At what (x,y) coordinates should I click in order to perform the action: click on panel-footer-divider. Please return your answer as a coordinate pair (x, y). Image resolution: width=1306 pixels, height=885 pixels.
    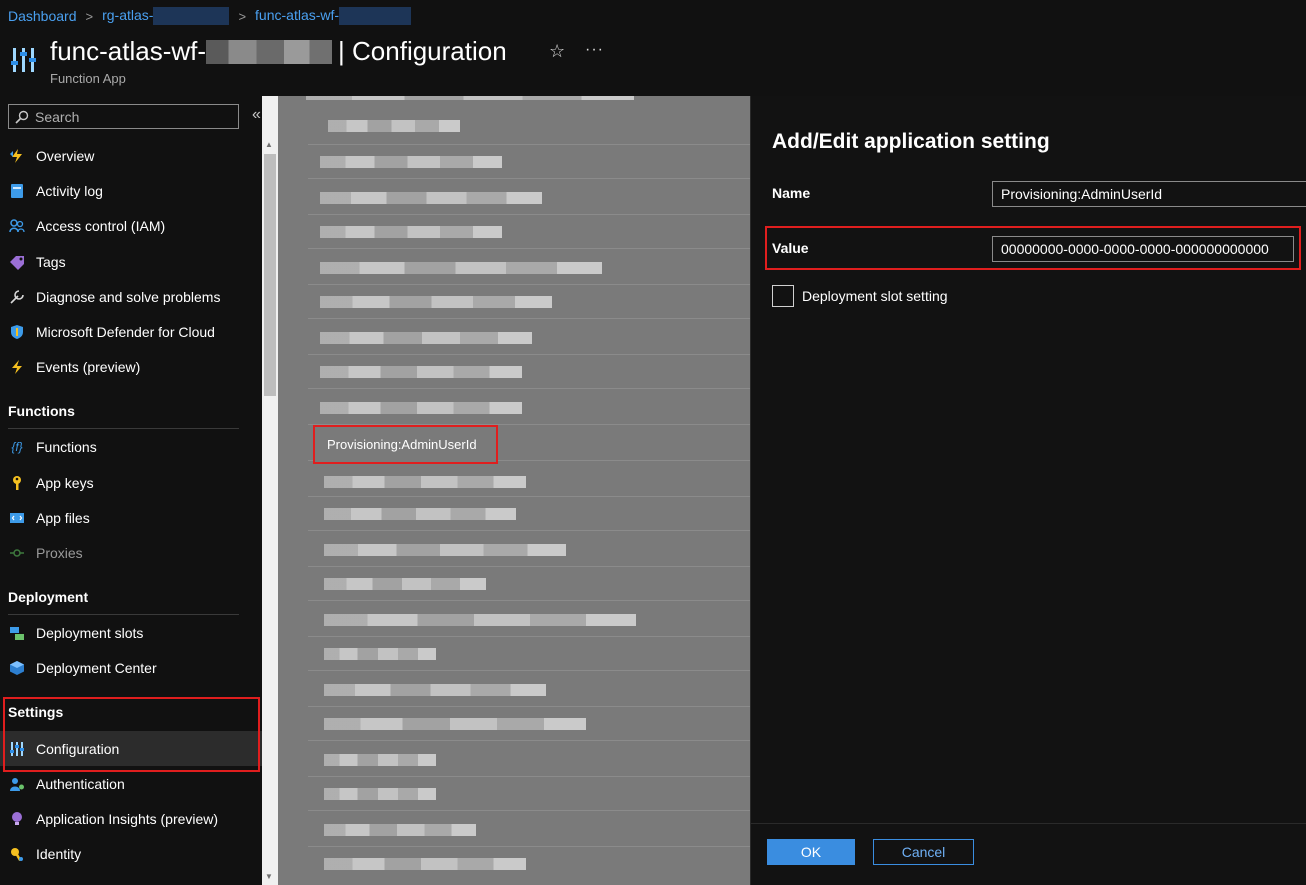
    Looking at the image, I should click on (1028, 823).